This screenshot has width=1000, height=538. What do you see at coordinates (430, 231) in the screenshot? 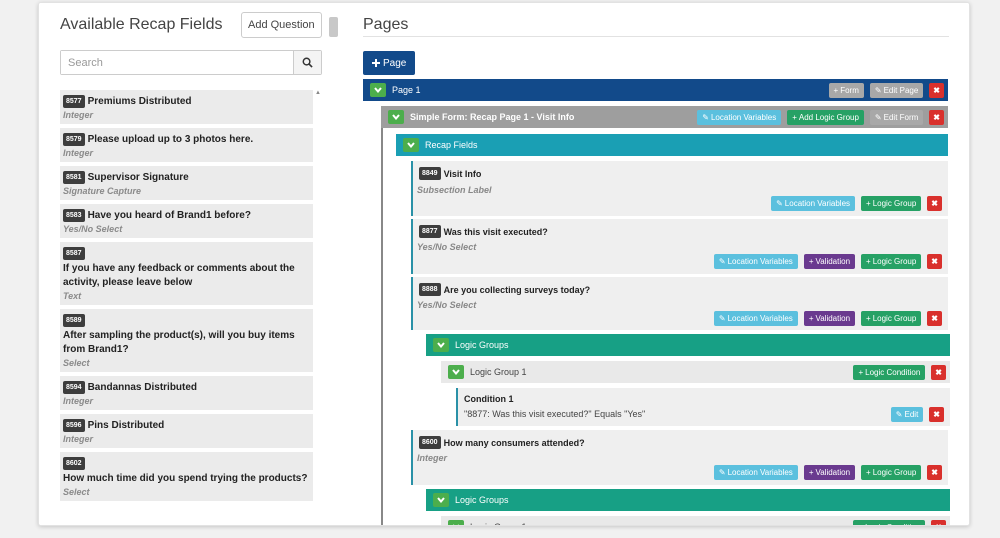
I see `field-id-badge: 8877` at bounding box center [430, 231].